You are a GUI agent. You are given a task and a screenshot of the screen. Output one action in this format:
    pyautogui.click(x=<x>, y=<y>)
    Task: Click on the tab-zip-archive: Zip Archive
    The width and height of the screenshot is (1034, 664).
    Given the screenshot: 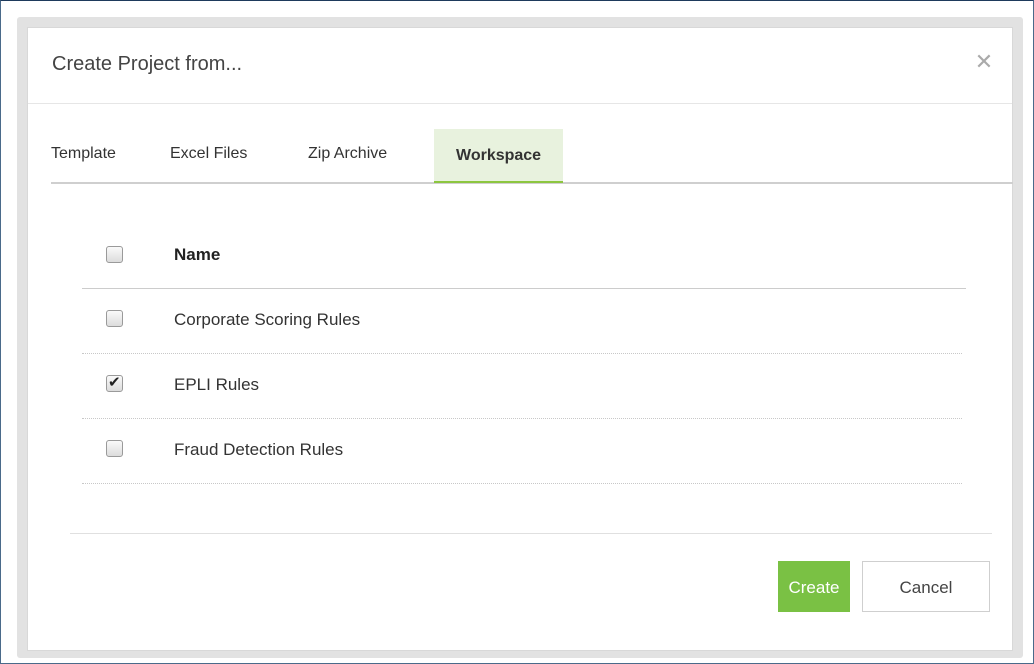 What is the action you would take?
    pyautogui.click(x=347, y=155)
    